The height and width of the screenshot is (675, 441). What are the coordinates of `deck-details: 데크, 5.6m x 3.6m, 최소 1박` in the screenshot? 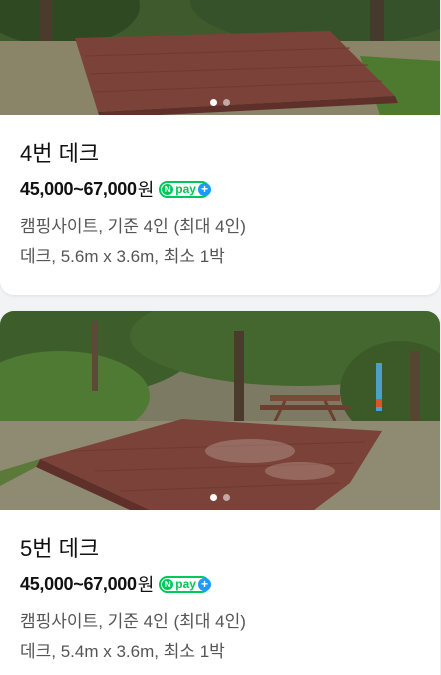 It's located at (122, 256).